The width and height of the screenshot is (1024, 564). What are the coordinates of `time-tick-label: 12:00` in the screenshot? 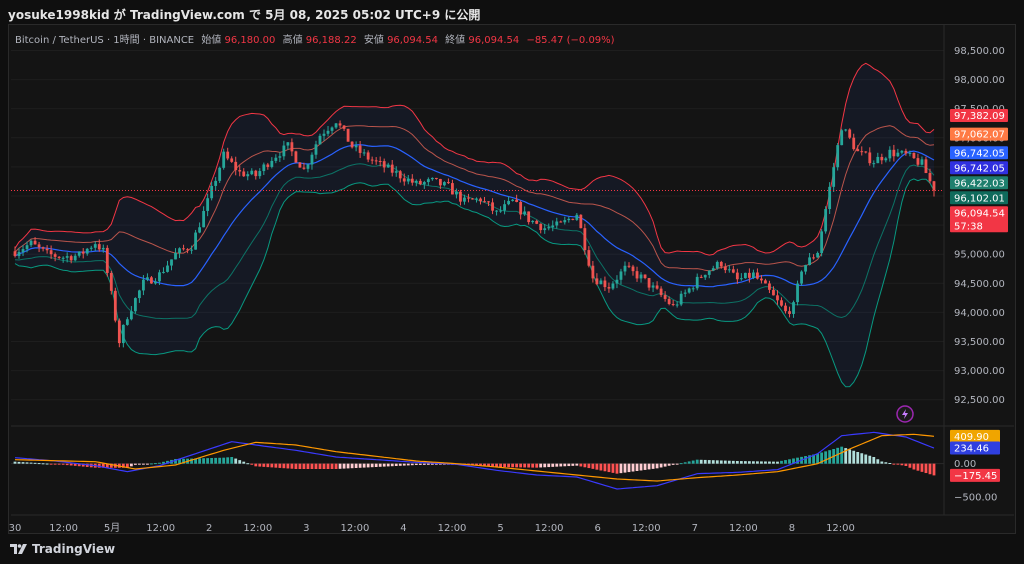 It's located at (160, 528).